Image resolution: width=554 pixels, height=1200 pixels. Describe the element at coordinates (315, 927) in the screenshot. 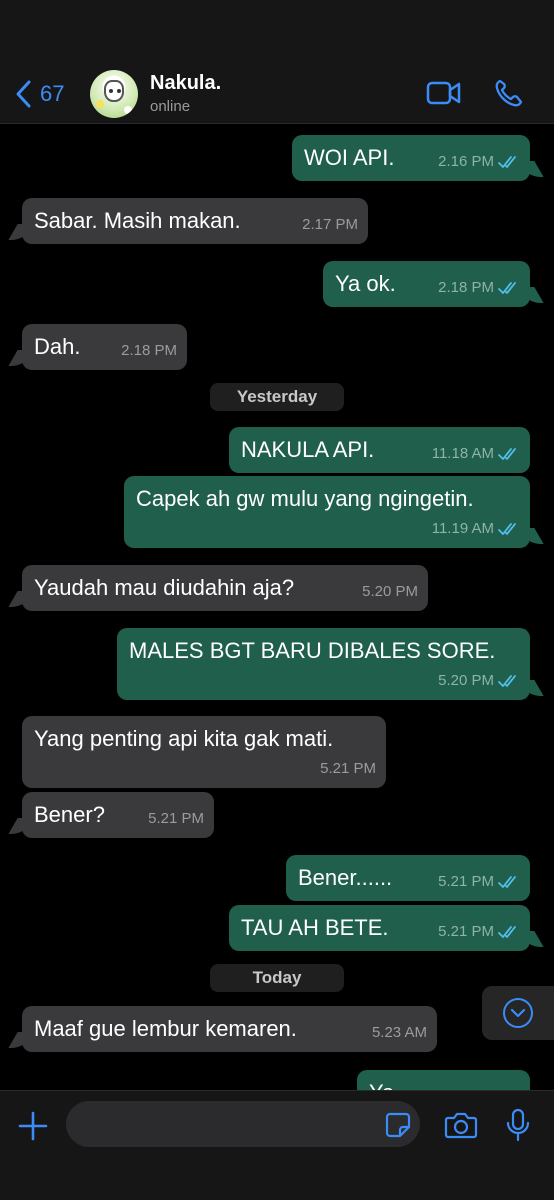

I see `message-text: TAU AH BETE.` at that location.